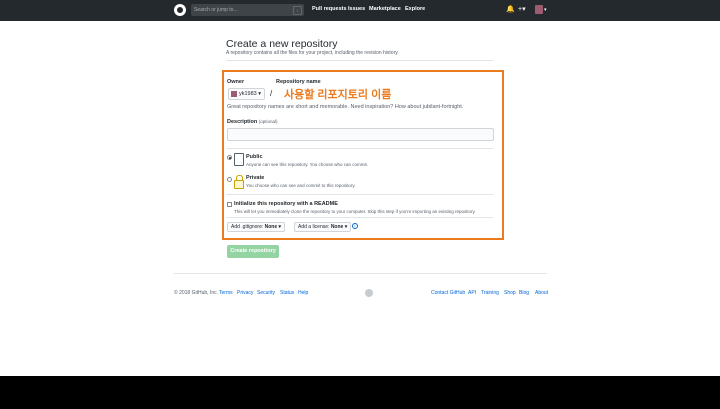 This screenshot has width=720, height=409. I want to click on owner-repo-slash: /, so click(271, 93).